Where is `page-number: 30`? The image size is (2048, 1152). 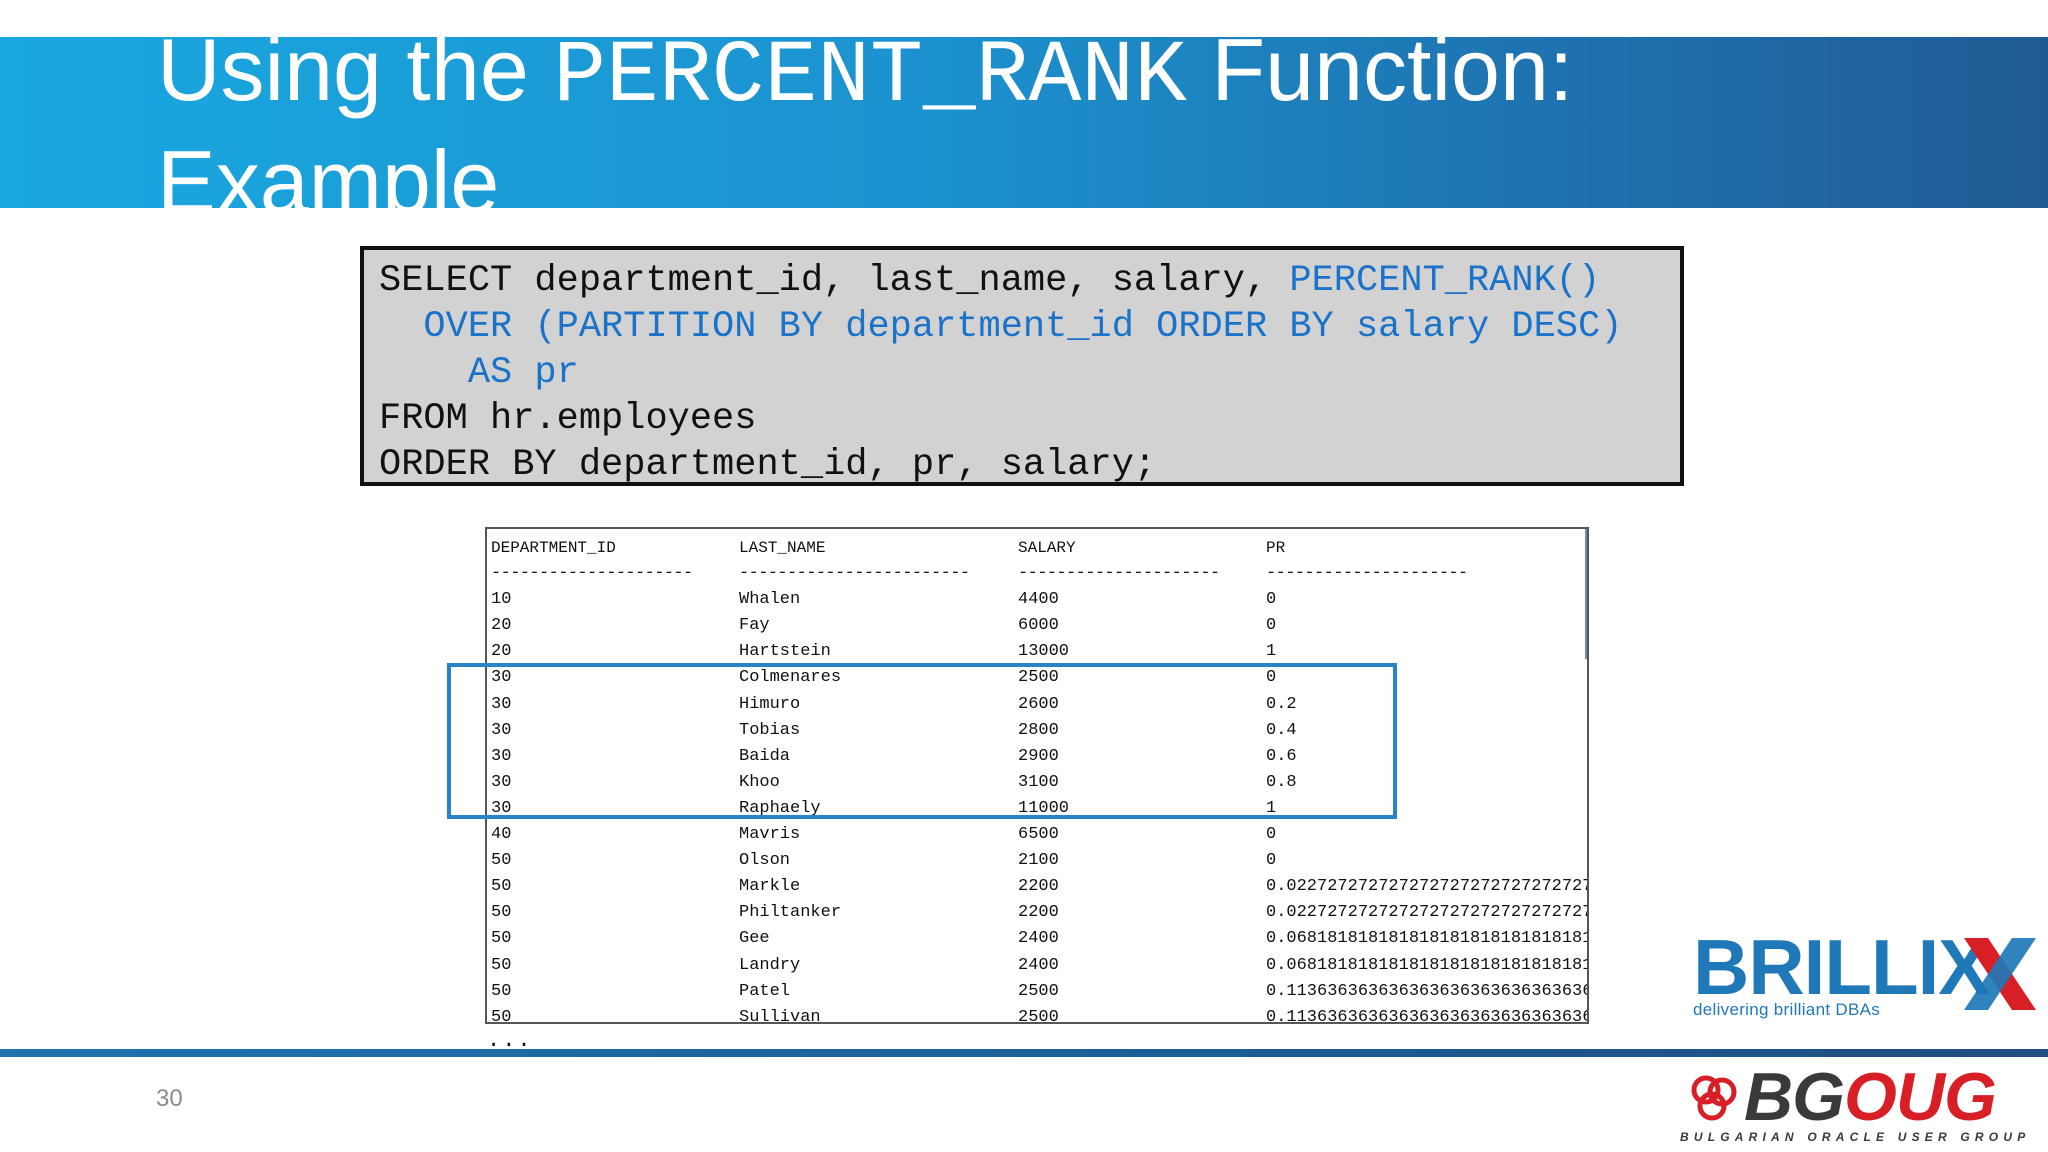
page-number: 30 is located at coordinates (169, 1098).